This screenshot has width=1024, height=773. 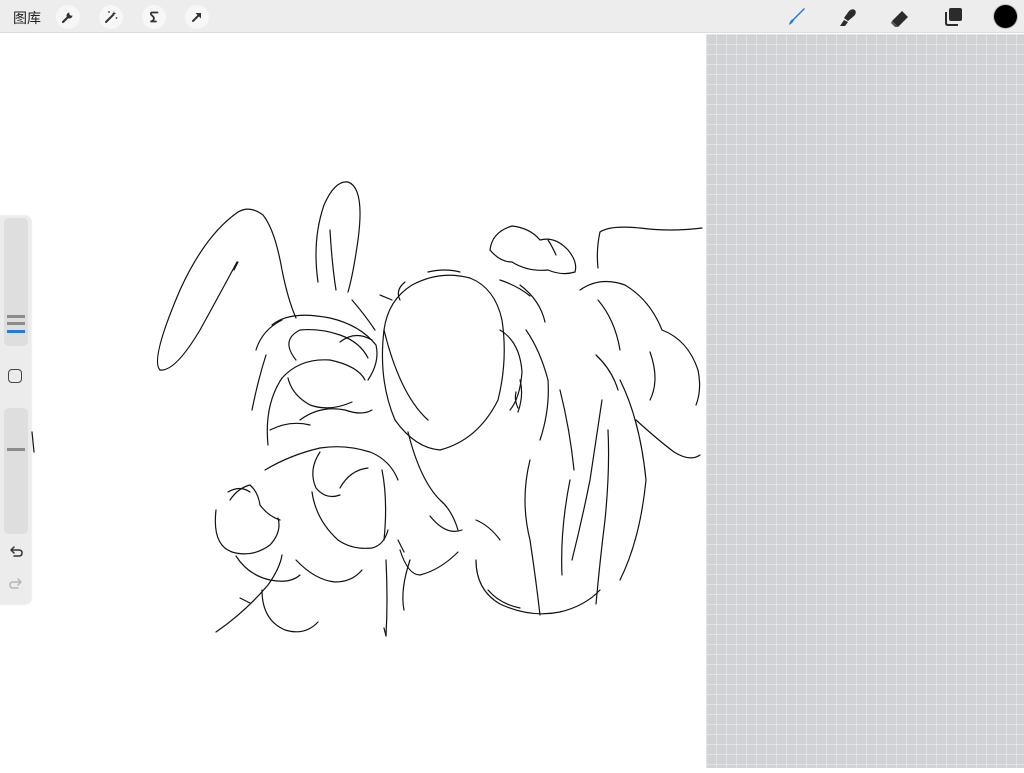 What do you see at coordinates (1005, 16) in the screenshot?
I see `color-picker-button` at bounding box center [1005, 16].